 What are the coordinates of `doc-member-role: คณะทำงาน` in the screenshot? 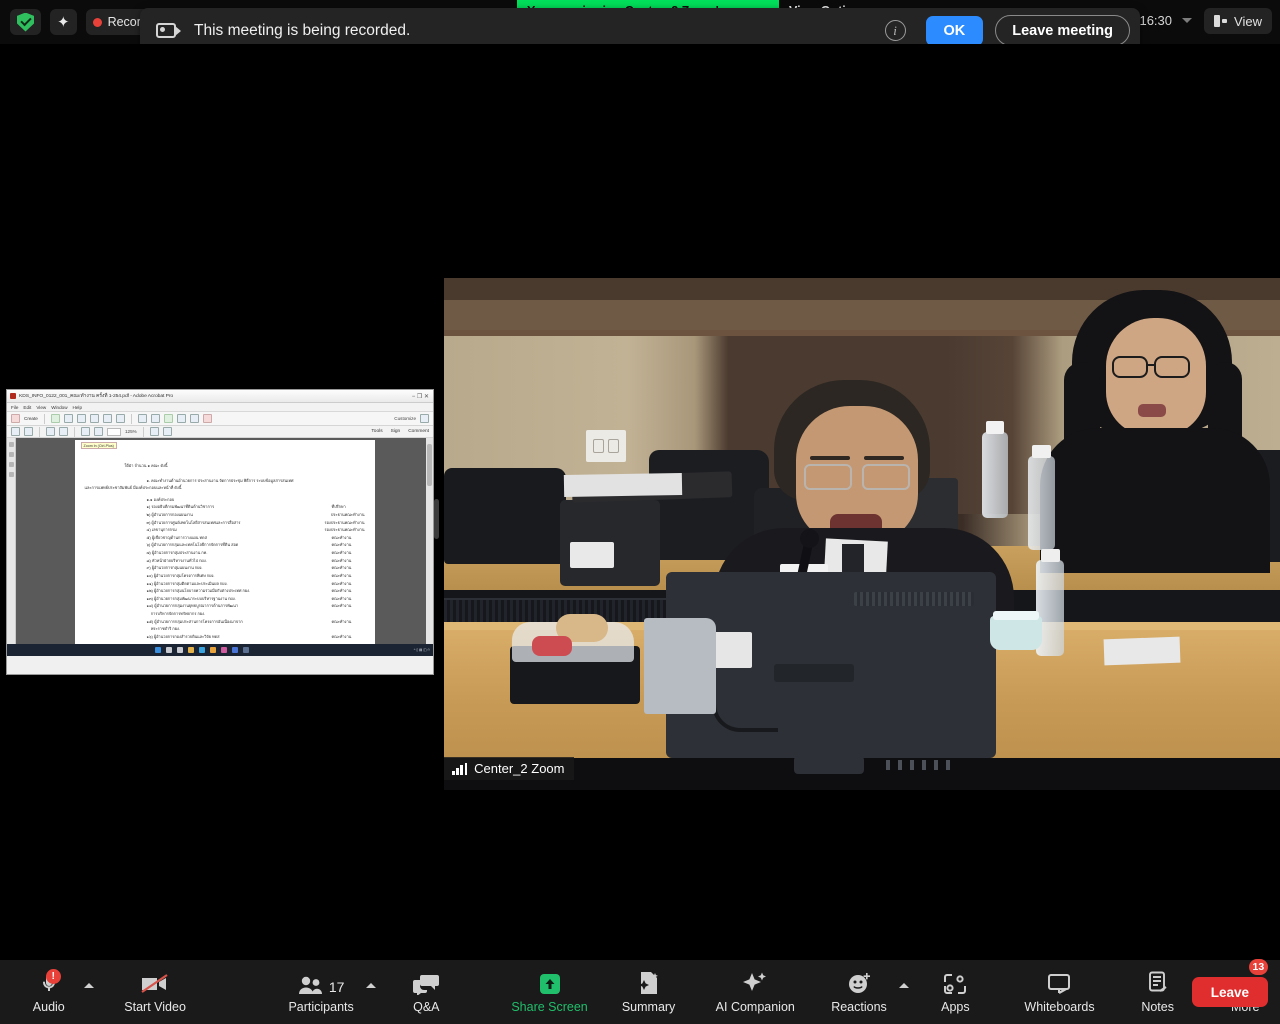 It's located at (341, 545).